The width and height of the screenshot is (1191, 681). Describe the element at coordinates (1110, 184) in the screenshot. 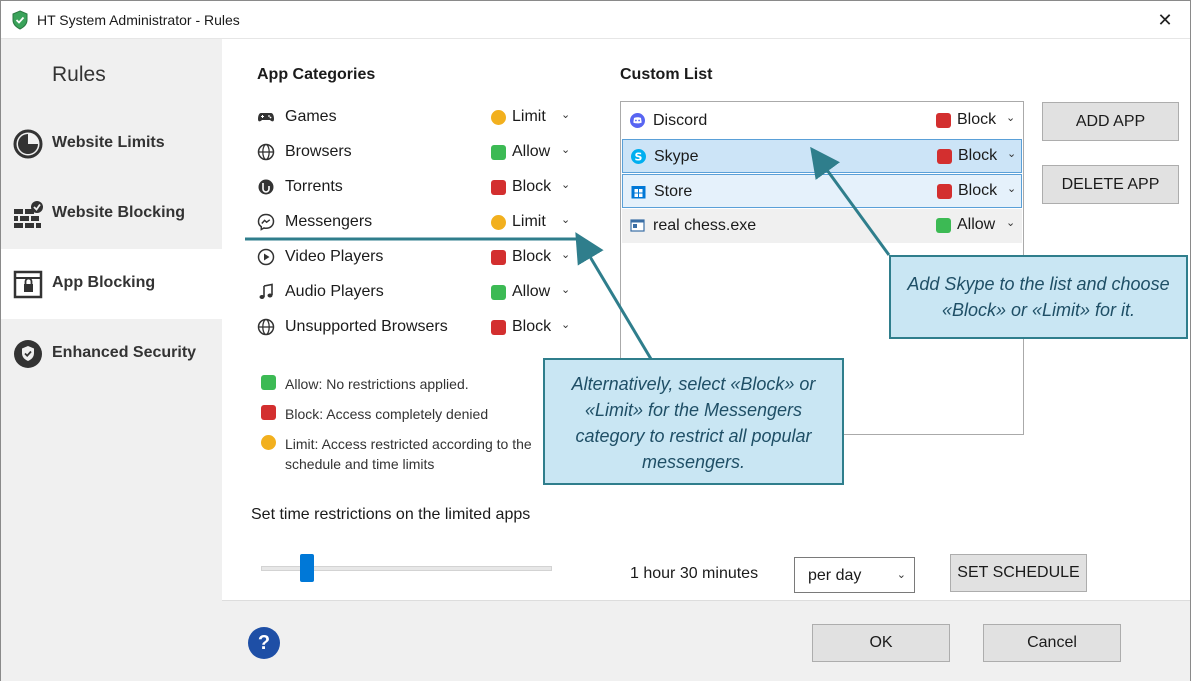

I see `delete-app-button: DELETE APP` at that location.